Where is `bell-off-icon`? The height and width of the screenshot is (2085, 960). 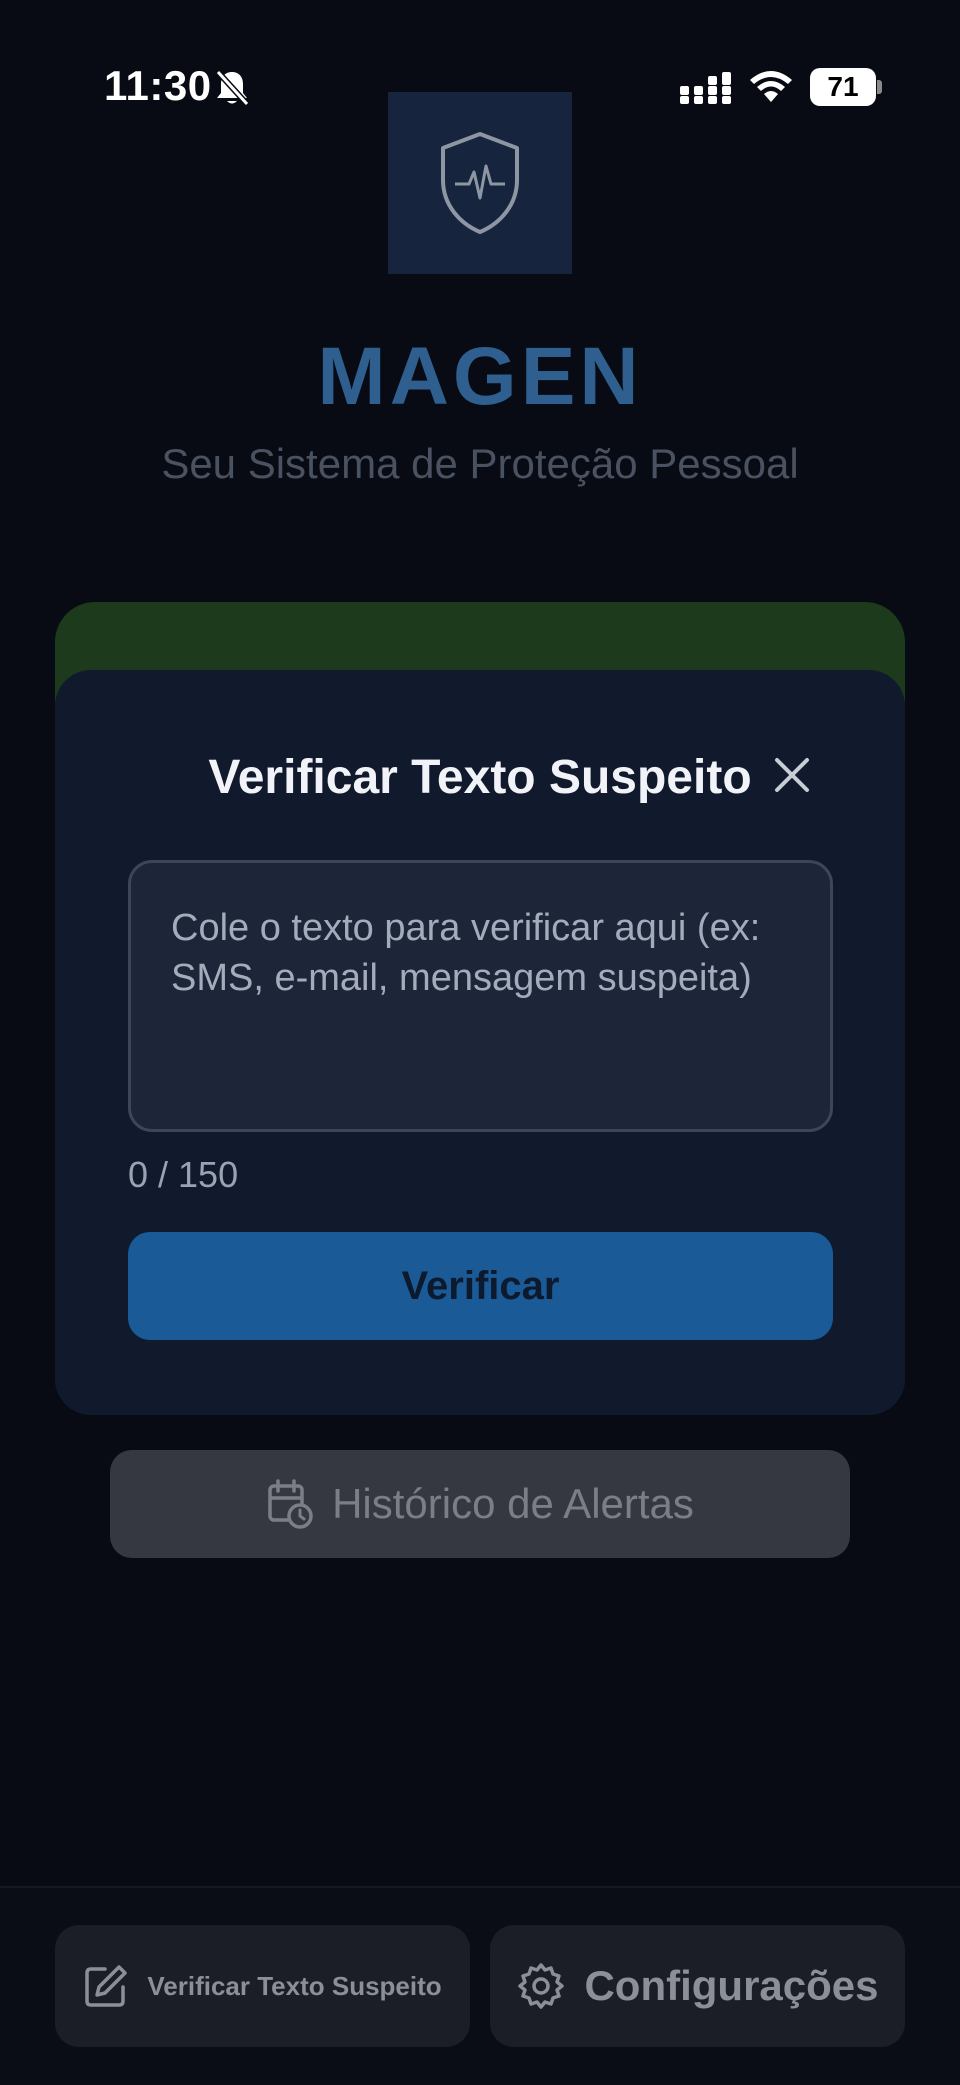 bell-off-icon is located at coordinates (232, 88).